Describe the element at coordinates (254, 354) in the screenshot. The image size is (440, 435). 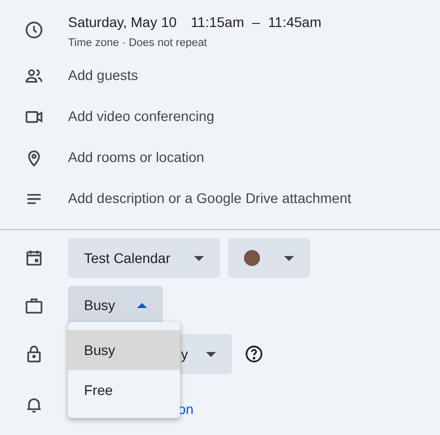
I see `help-icon` at that location.